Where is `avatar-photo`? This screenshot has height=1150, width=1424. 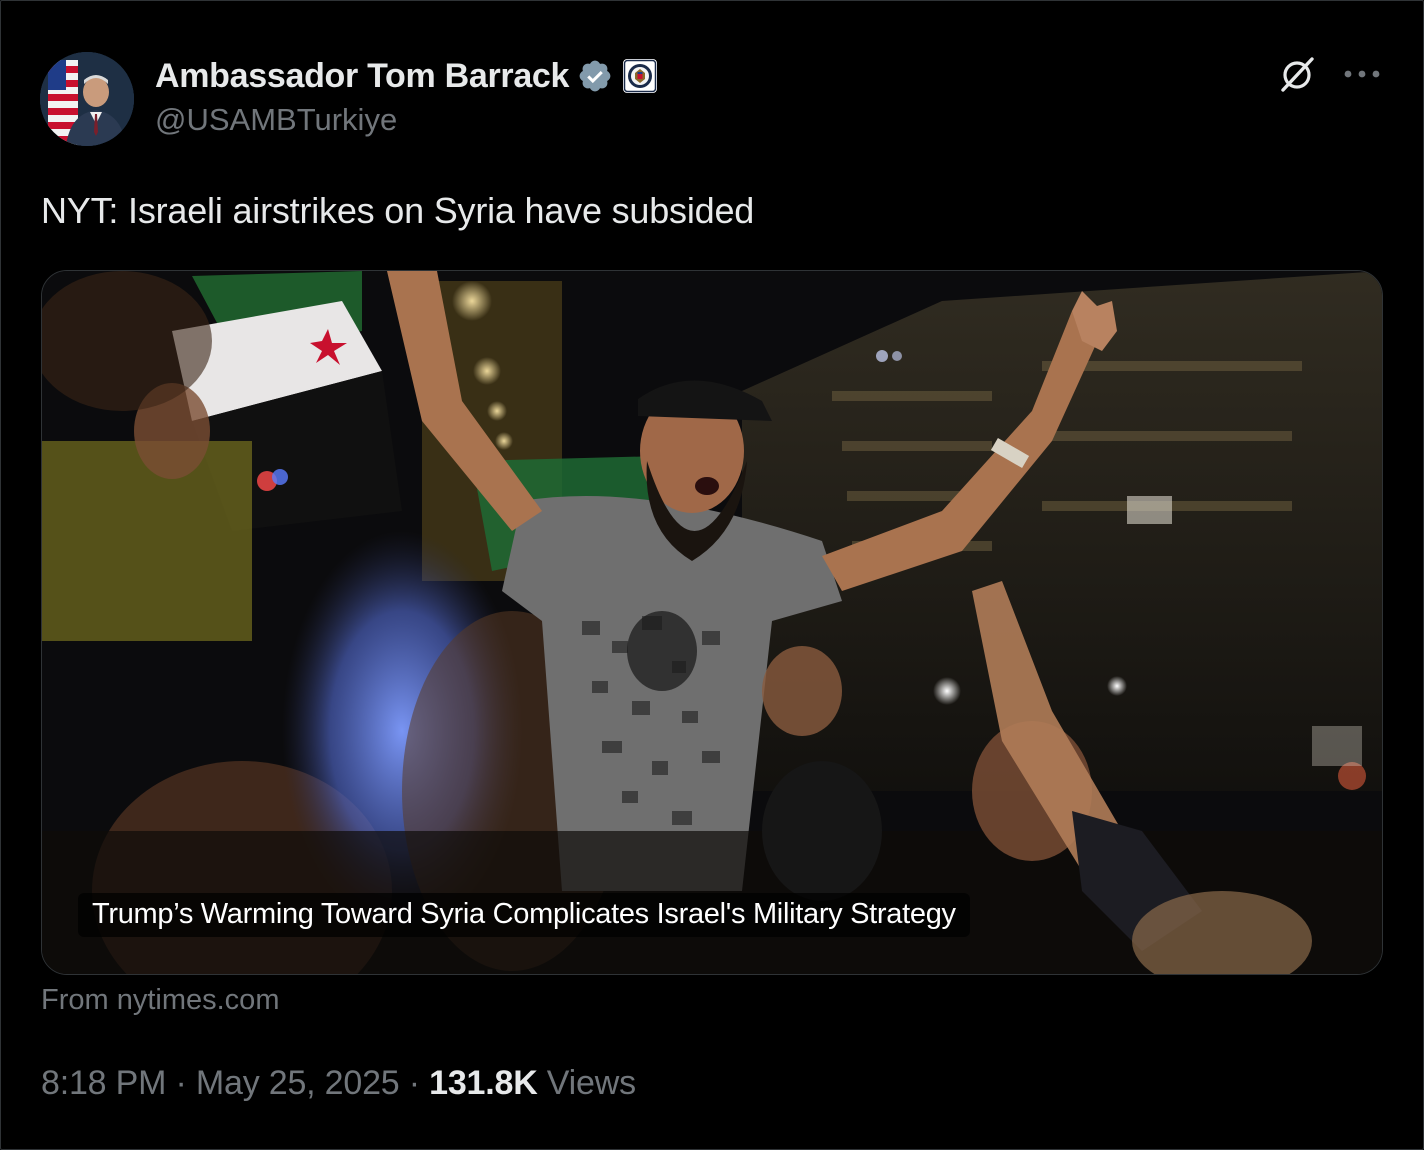 avatar-photo is located at coordinates (87, 99).